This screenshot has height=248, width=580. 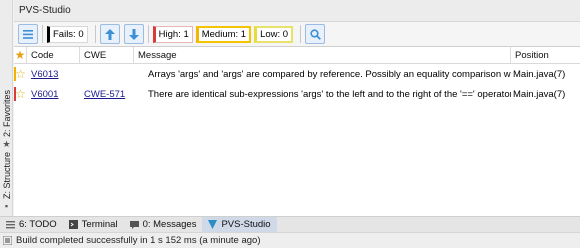 What do you see at coordinates (15, 94) in the screenshot?
I see `severity-marker-high` at bounding box center [15, 94].